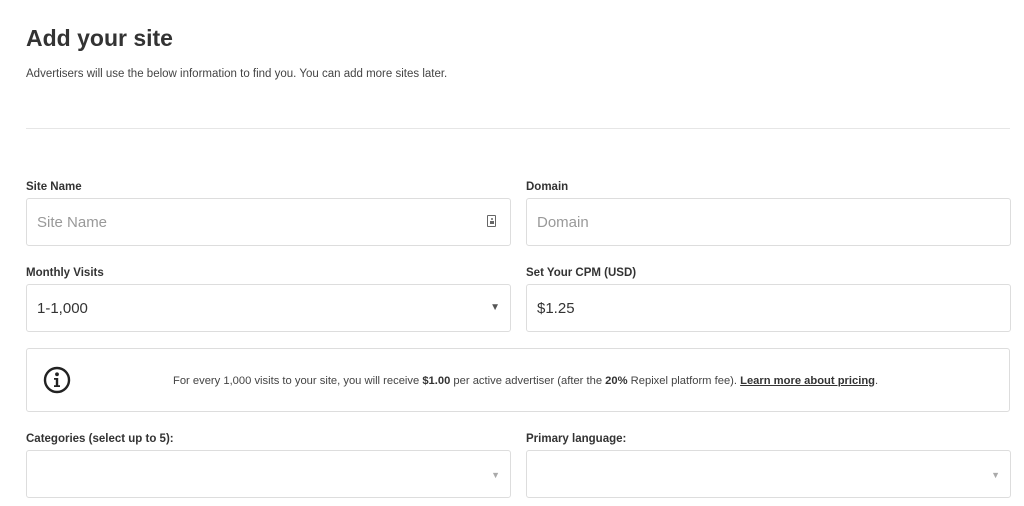  Describe the element at coordinates (62, 308) in the screenshot. I see `monthly-visits-value: 1-1,000` at that location.